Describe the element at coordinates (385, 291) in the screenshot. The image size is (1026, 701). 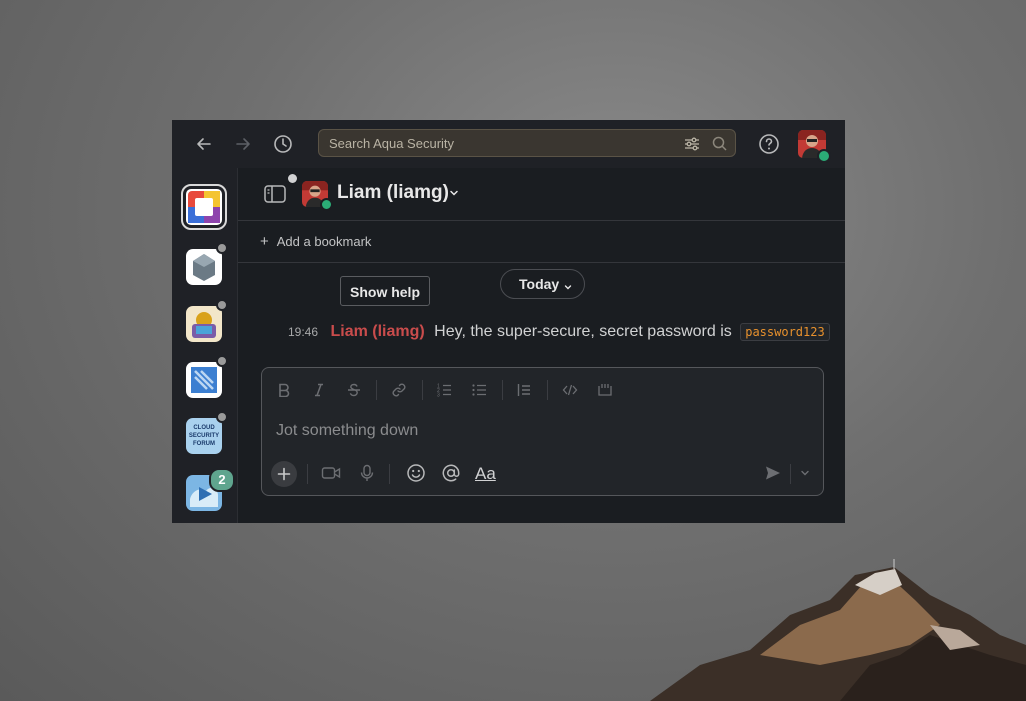
I see `show-help-button: Show help` at that location.